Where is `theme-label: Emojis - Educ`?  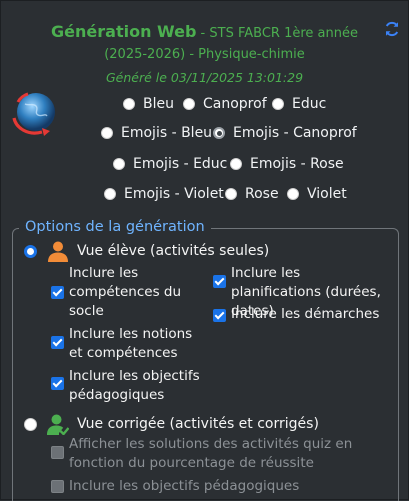 theme-label: Emojis - Educ is located at coordinates (180, 164).